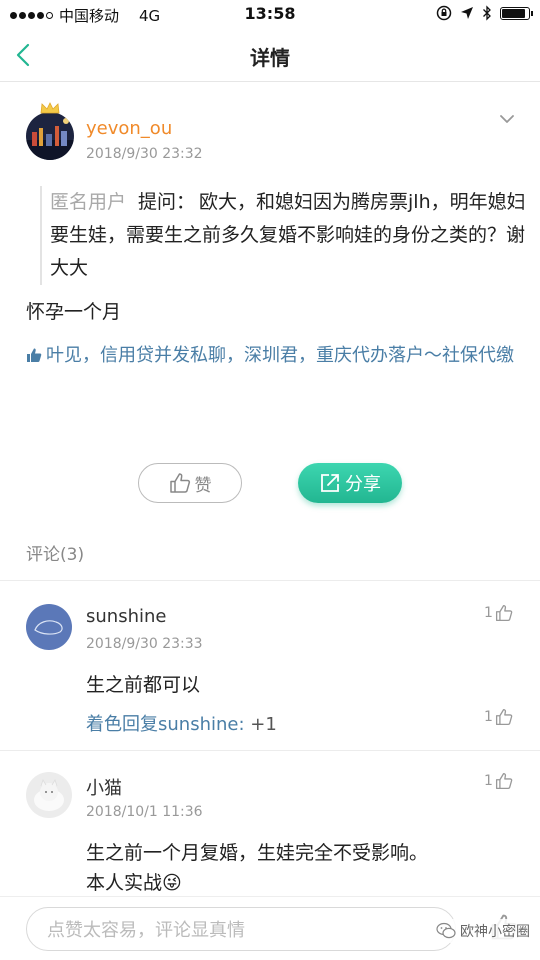 The image size is (540, 960). I want to click on comment-input: 点赞太容易，评论显真情, so click(241, 929).